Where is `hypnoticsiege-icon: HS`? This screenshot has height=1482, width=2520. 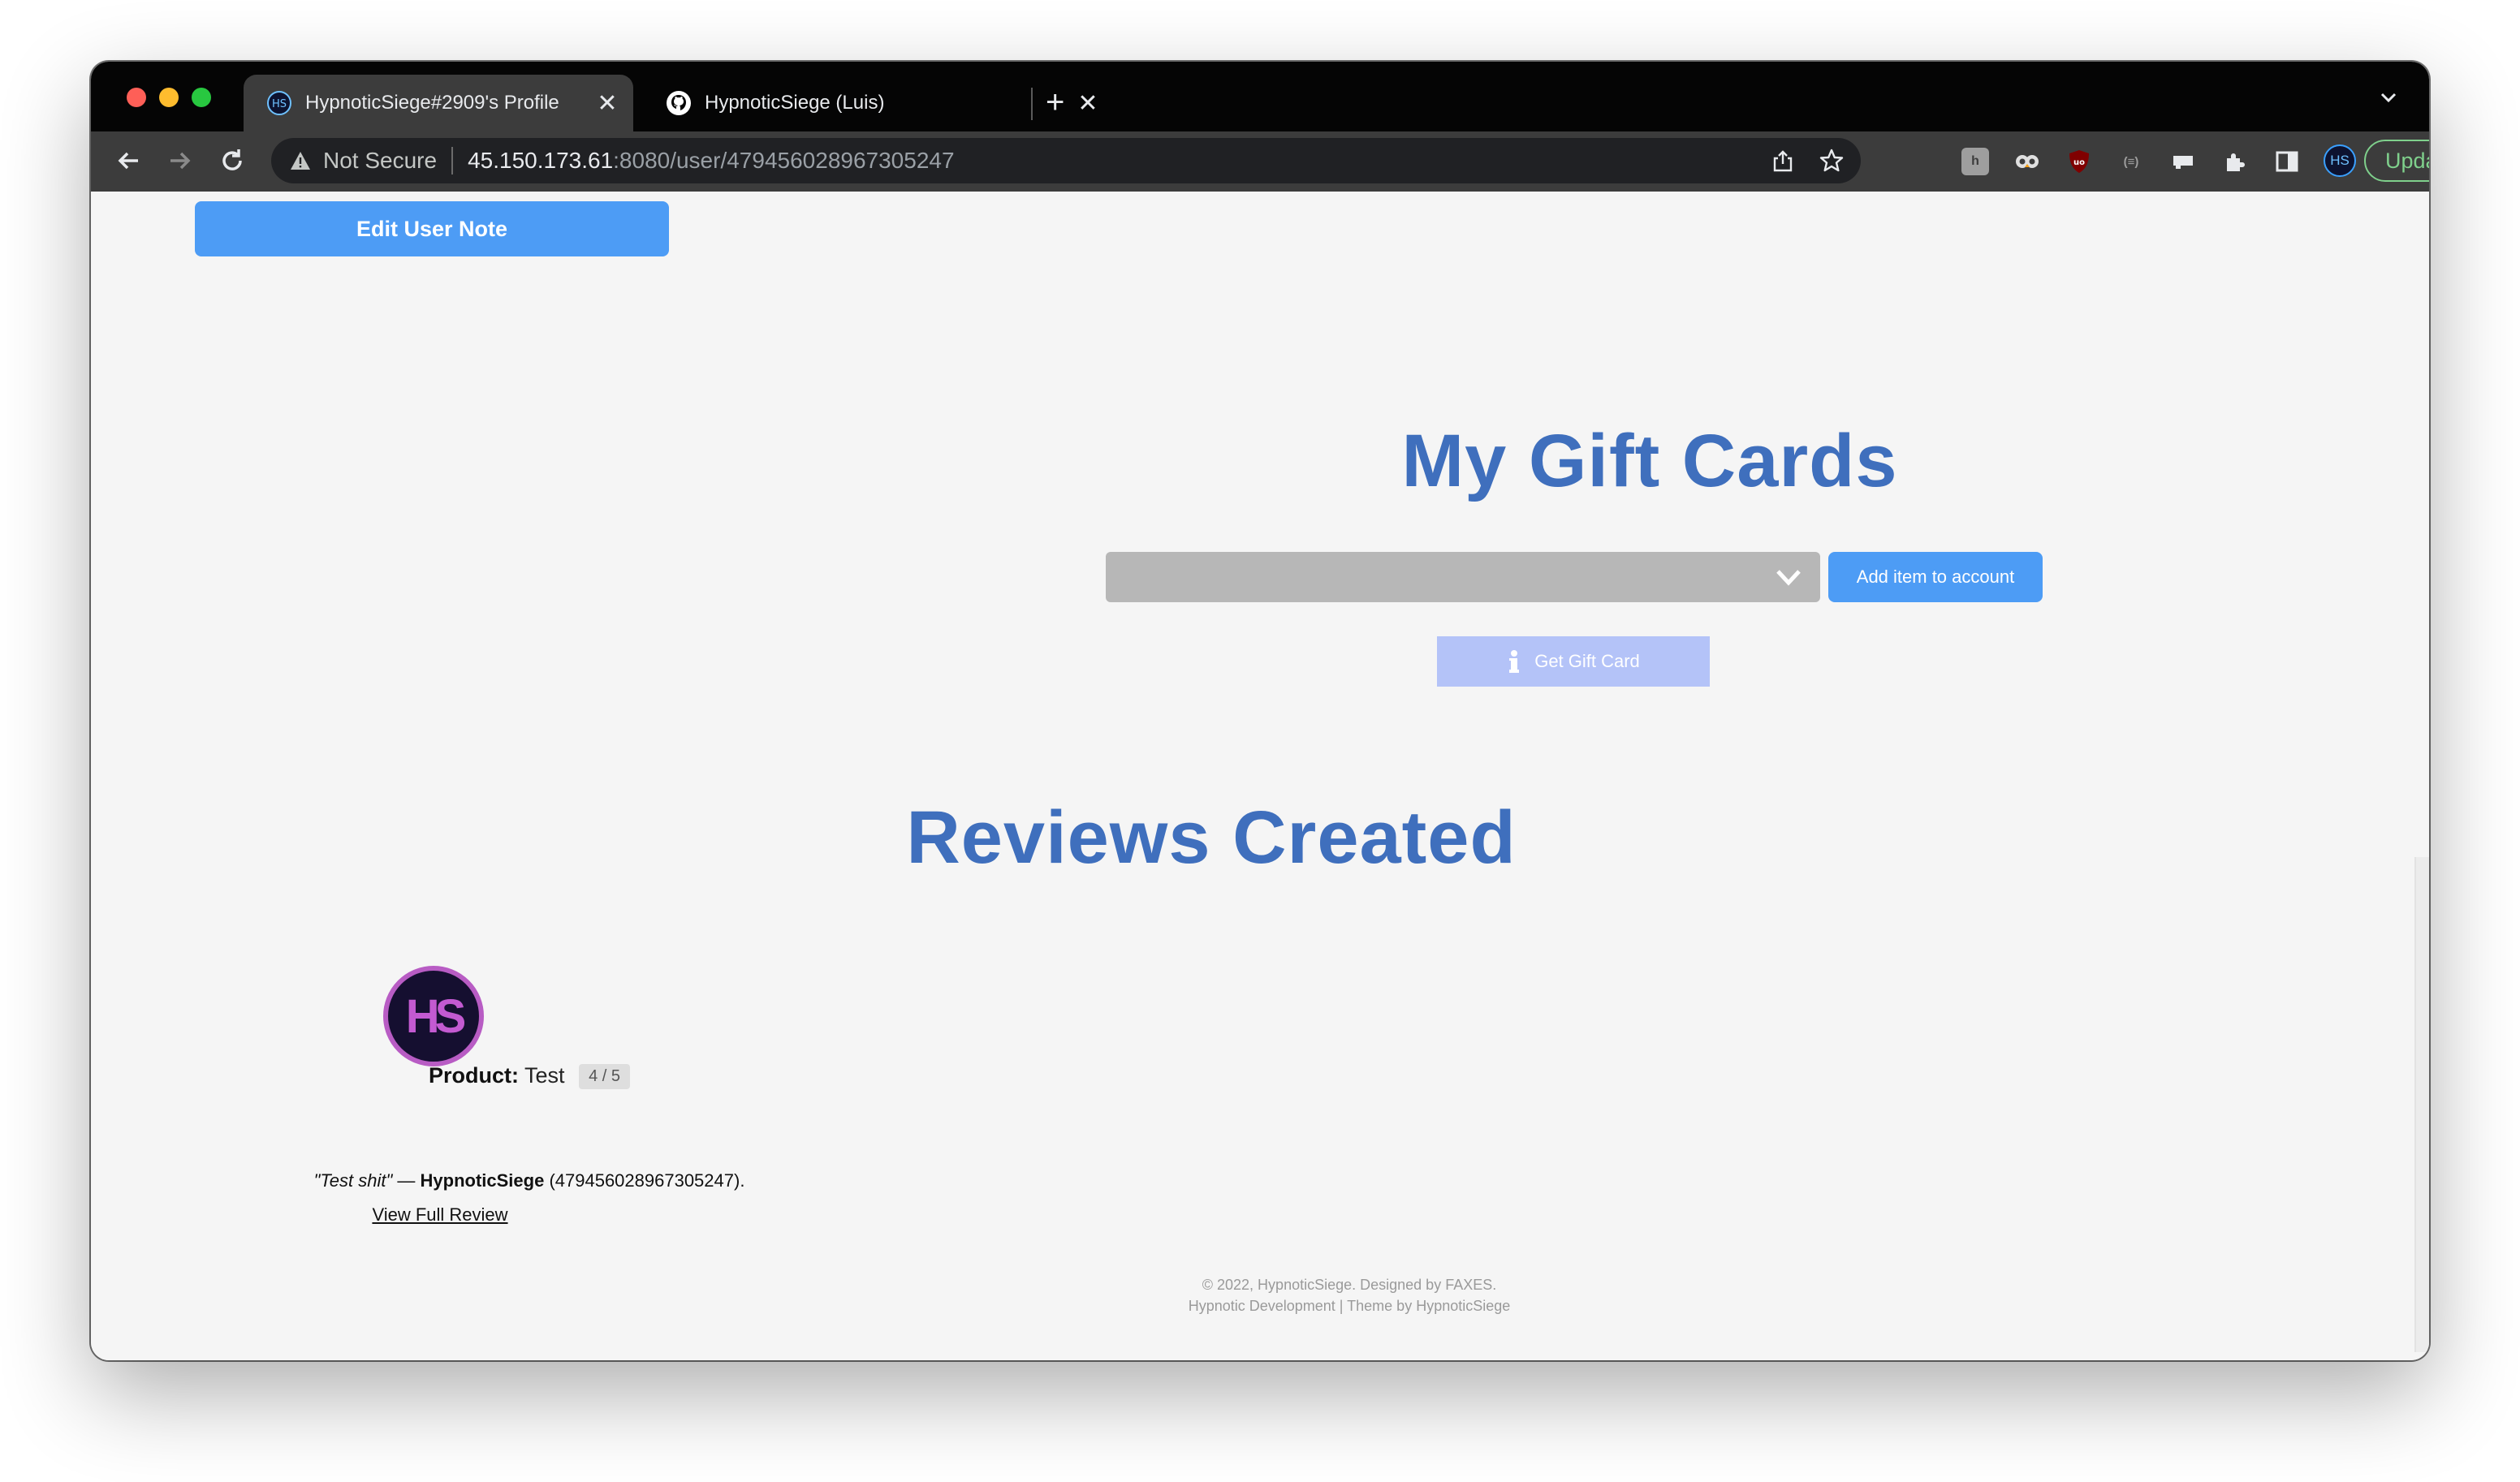 hypnoticsiege-icon: HS is located at coordinates (279, 103).